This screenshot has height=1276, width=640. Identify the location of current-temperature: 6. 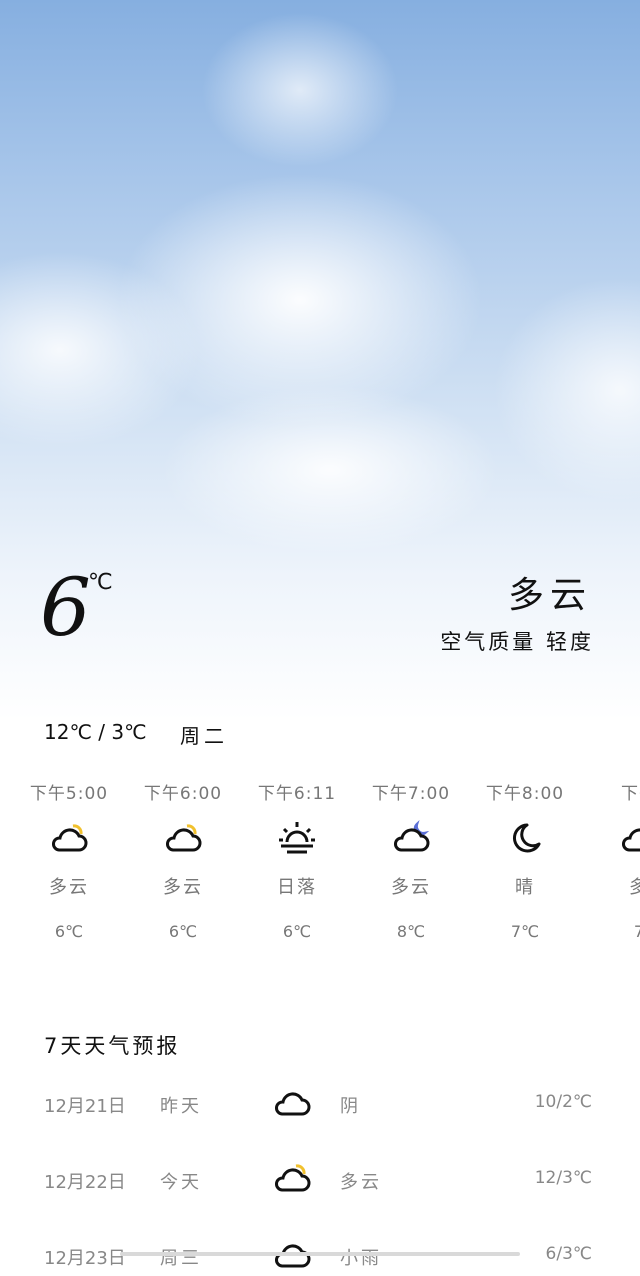
(65, 607).